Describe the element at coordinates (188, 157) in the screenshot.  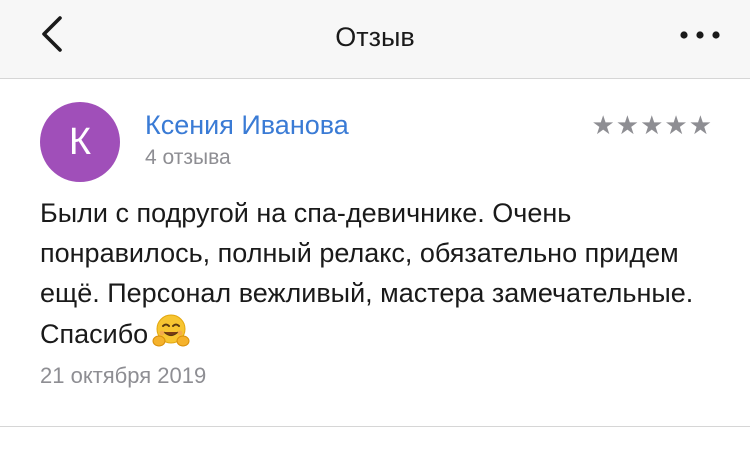
I see `author-reviews-count: 4 отзыва` at that location.